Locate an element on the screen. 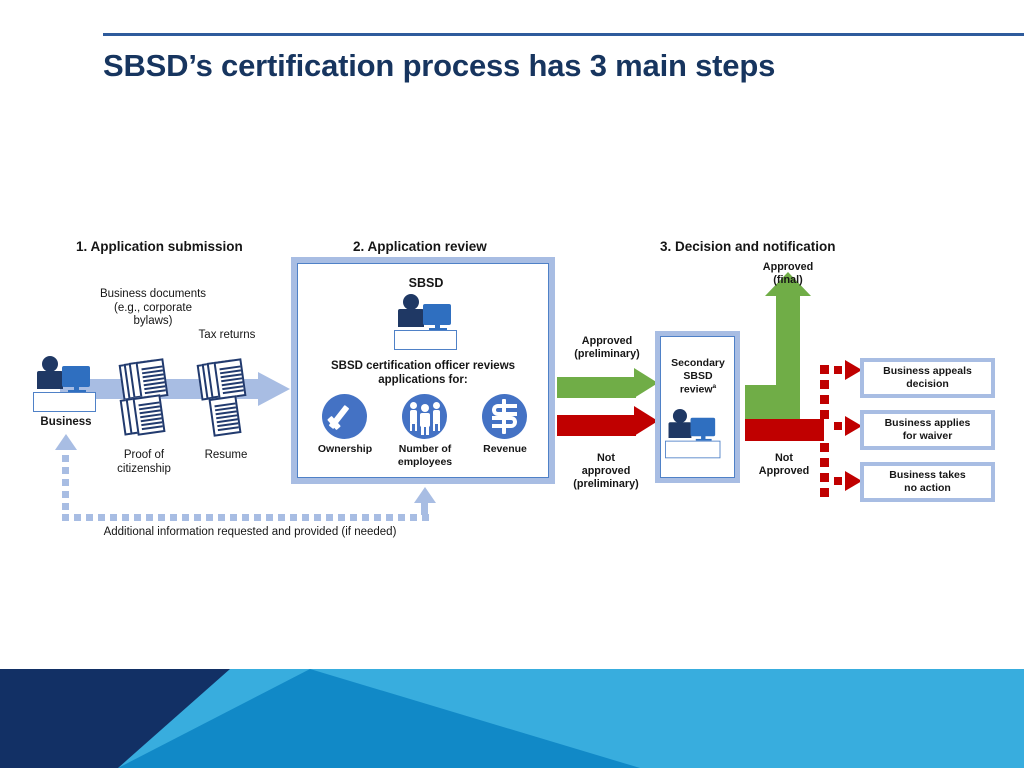 Image resolution: width=1024 pixels, height=768 pixels. not-approved-label: Not Approved is located at coordinates (784, 464).